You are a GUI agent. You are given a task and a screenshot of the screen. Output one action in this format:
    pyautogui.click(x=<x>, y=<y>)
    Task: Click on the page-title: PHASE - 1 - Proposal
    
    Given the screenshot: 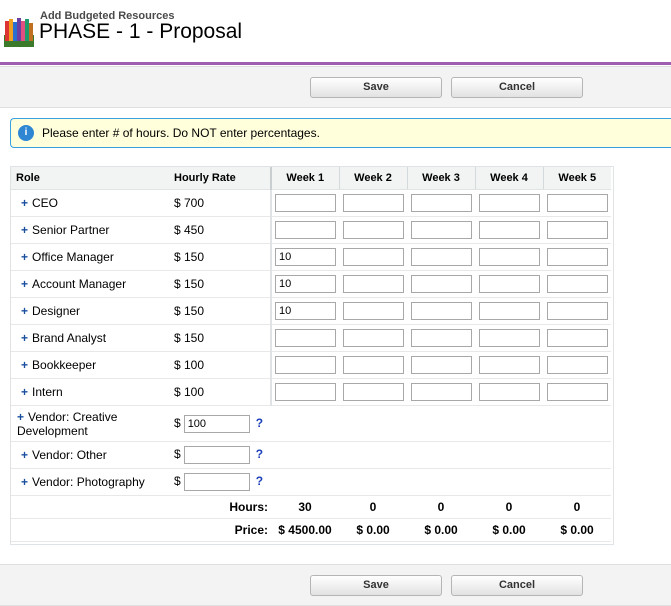 What is the action you would take?
    pyautogui.click(x=141, y=31)
    